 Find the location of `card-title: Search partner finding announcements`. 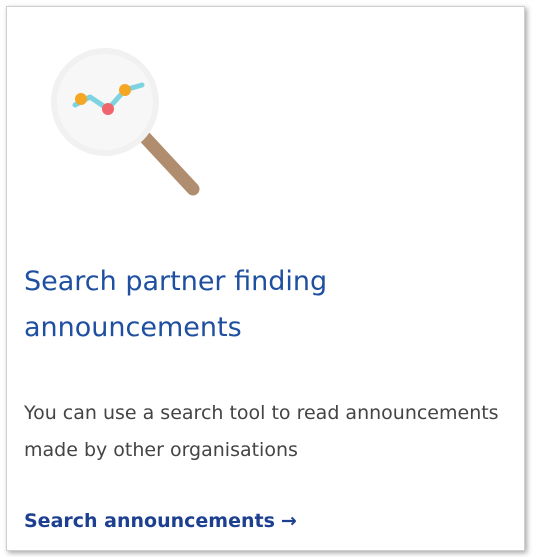

card-title: Search partner finding announcements is located at coordinates (176, 304).